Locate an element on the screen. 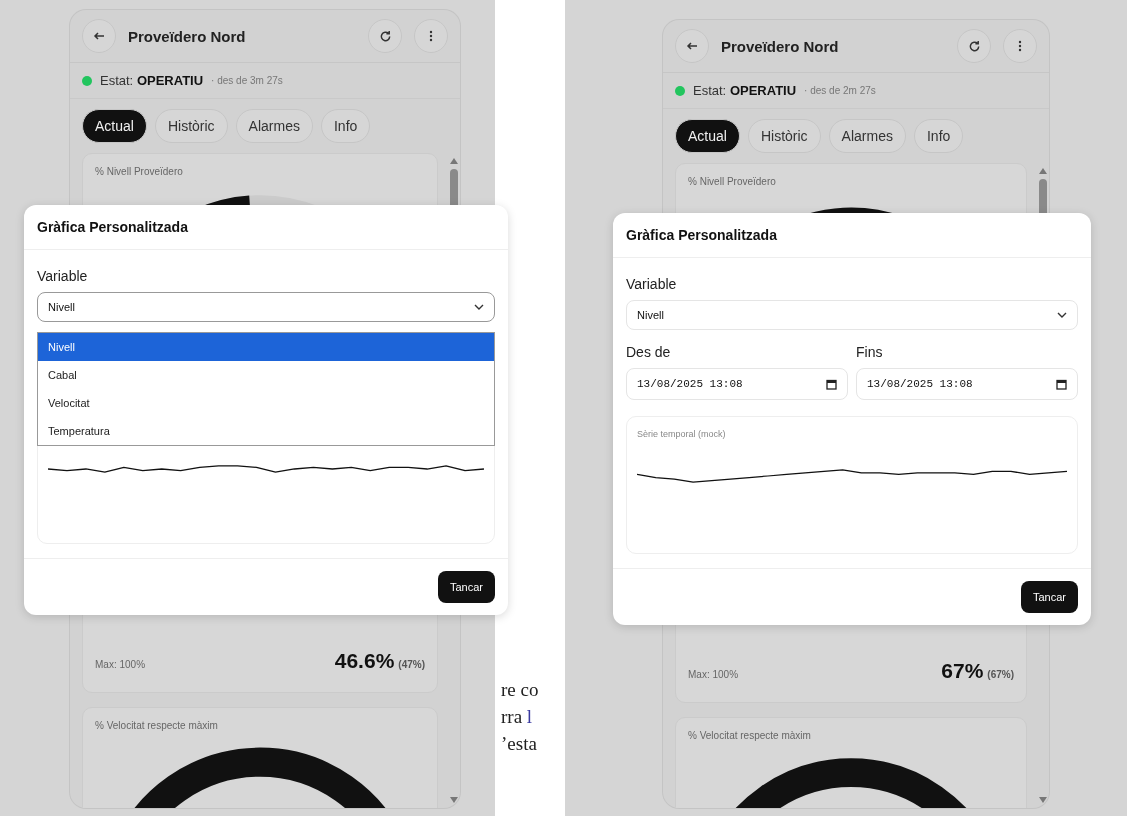  gauge-value: 46.6% is located at coordinates (364, 660).